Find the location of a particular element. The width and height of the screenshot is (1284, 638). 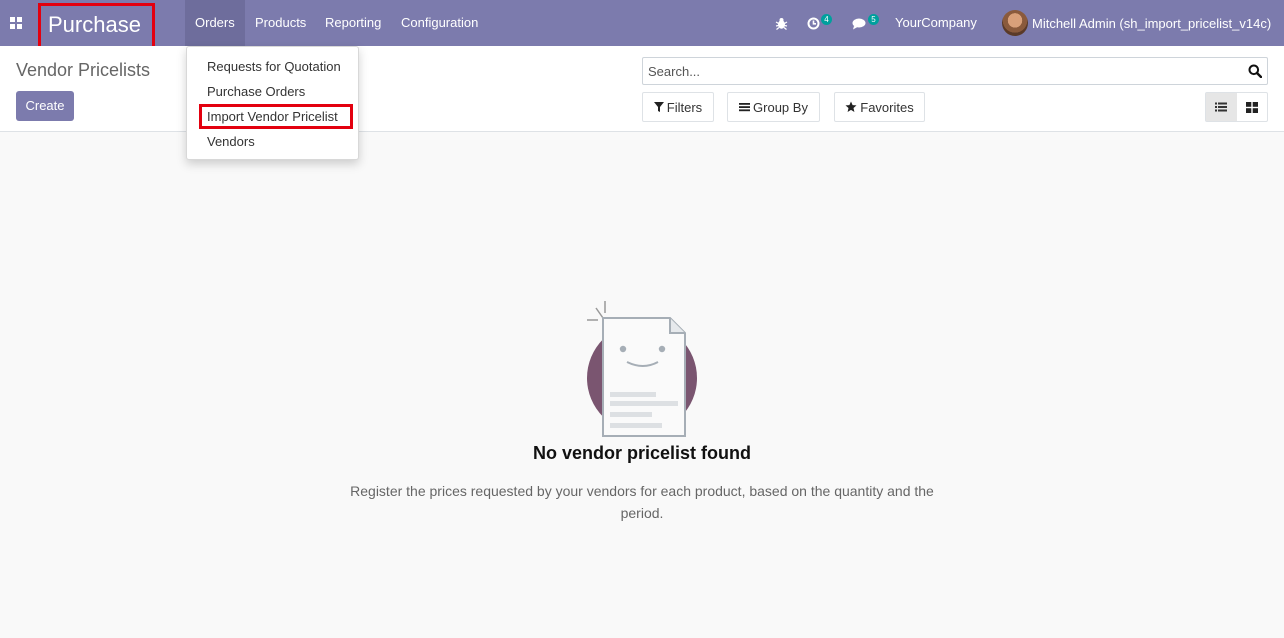

activity-count-badge: 4 is located at coordinates (826, 19).